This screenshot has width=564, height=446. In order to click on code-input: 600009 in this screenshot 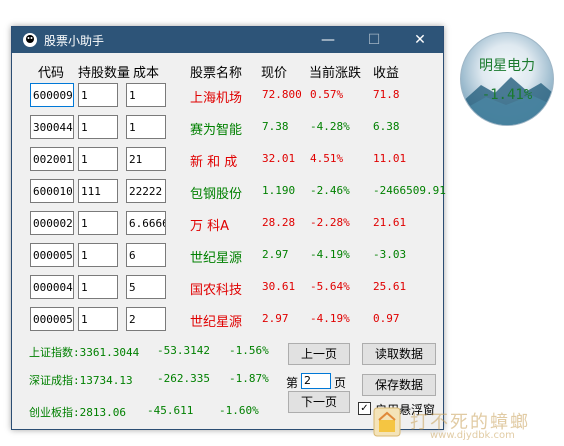, I will do `click(52, 95)`.